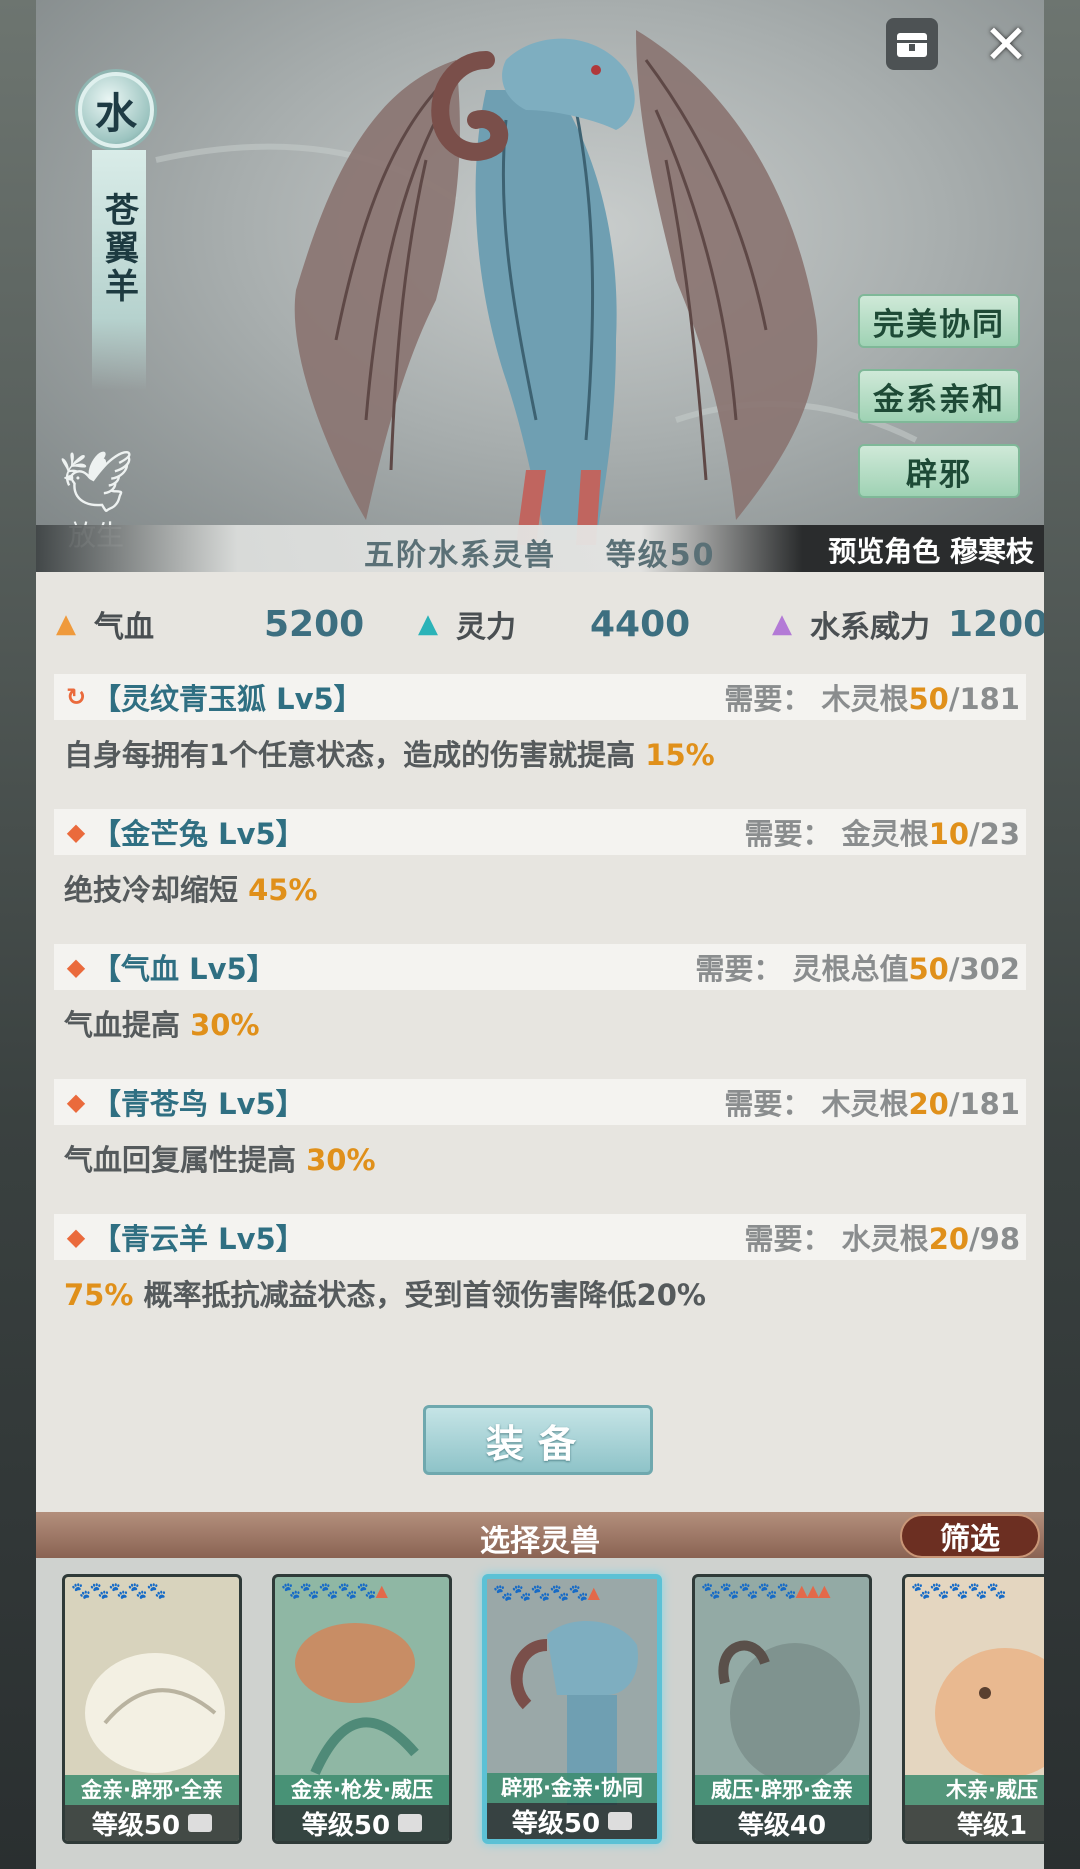 The width and height of the screenshot is (1080, 1869). I want to click on stat-value: 1200, so click(996, 624).